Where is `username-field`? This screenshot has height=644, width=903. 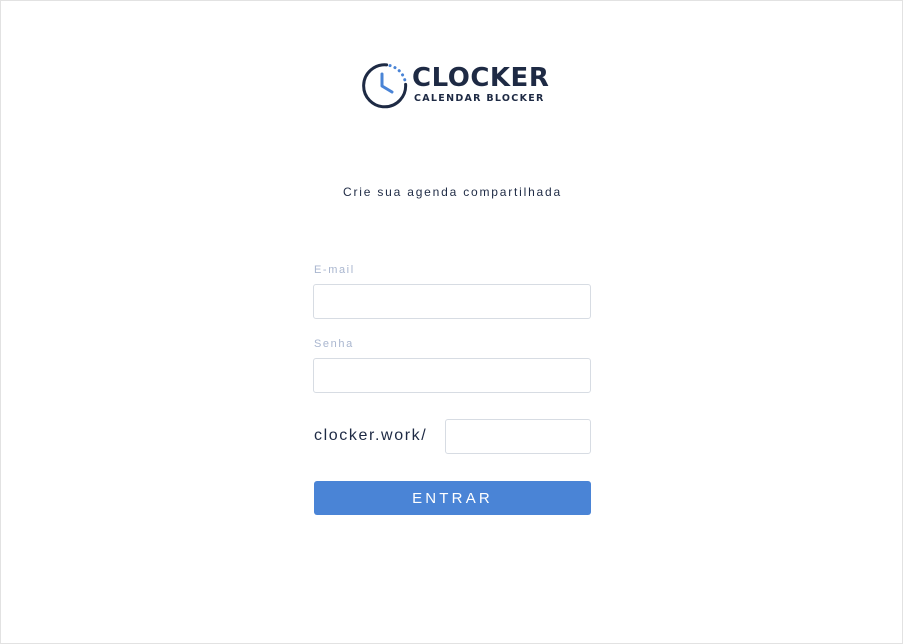
username-field is located at coordinates (518, 436).